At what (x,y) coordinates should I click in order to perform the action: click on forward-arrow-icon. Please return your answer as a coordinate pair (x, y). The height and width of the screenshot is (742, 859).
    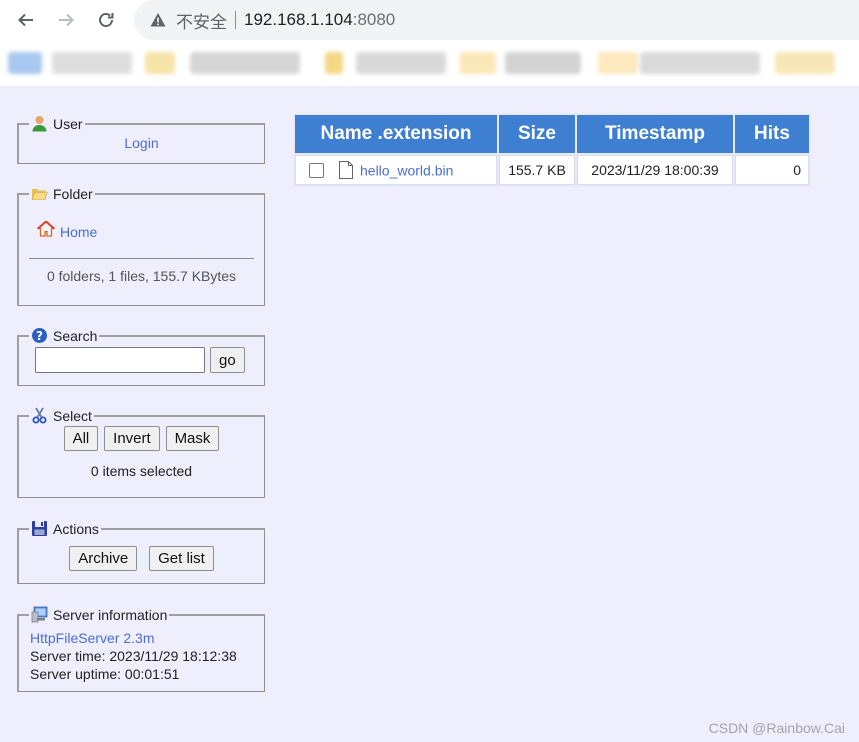
    Looking at the image, I should click on (66, 20).